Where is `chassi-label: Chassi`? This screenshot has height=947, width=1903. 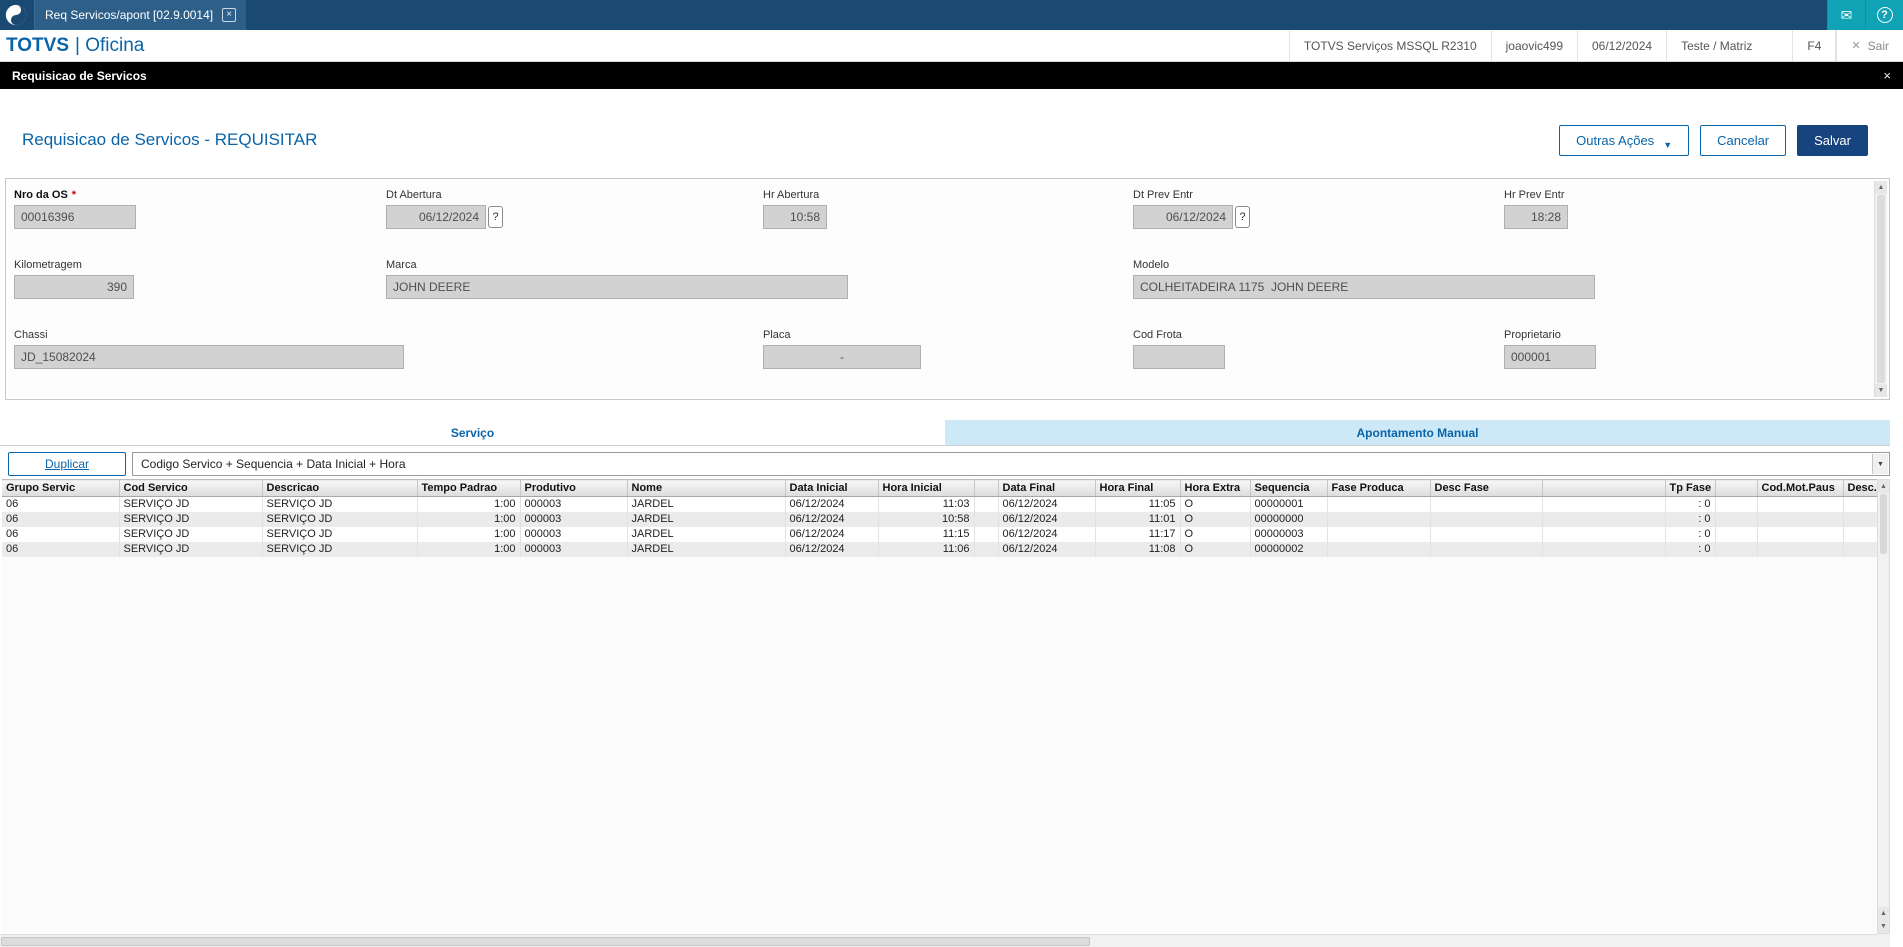 chassi-label: Chassi is located at coordinates (31, 335).